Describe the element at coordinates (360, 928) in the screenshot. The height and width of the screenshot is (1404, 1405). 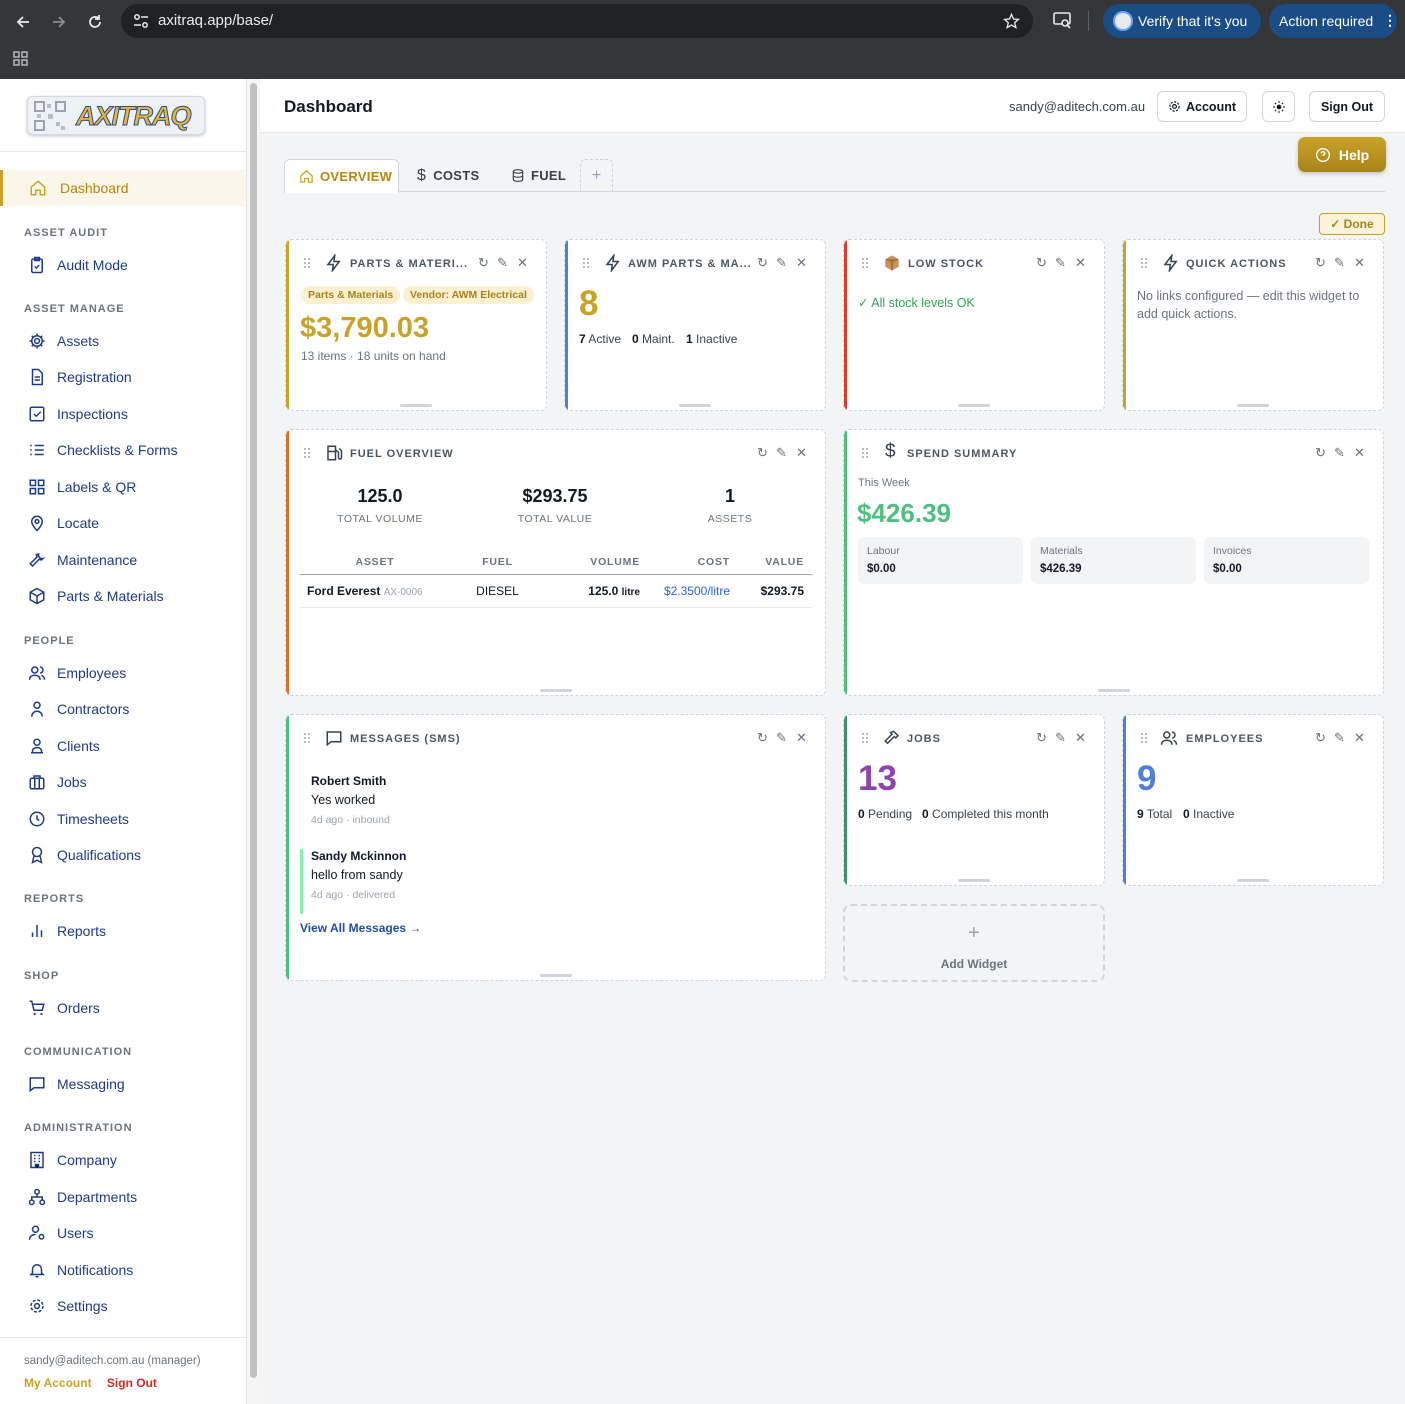
I see `view-all-messages-link: View All Messages →` at that location.